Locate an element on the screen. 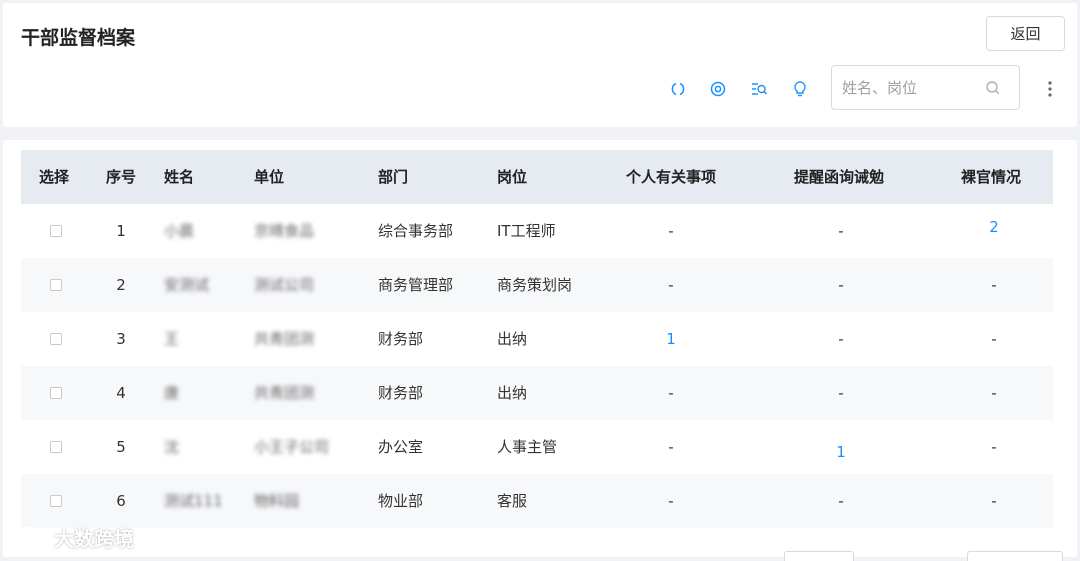 The width and height of the screenshot is (1080, 561). table-row: 2 安测试 测试公司 商务管理部 商务策划岗 - - - is located at coordinates (537, 285).